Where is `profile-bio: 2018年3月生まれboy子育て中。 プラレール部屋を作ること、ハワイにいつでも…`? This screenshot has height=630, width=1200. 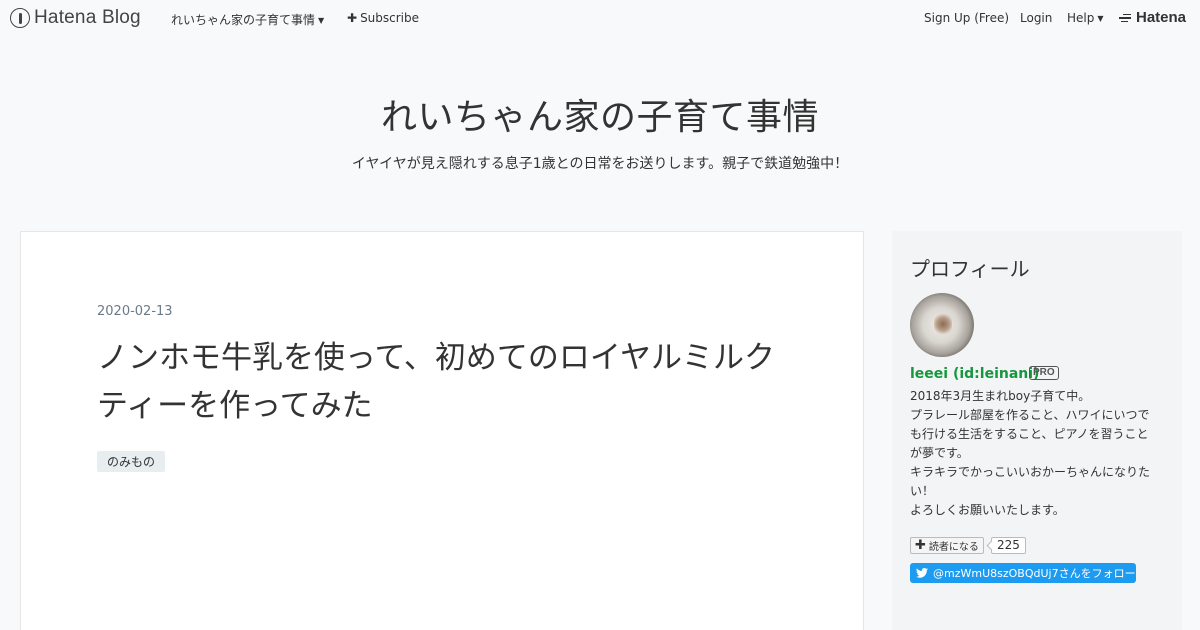 profile-bio: 2018年3月生まれboy子育て中。 プラレール部屋を作ること、ハワイにいつでも… is located at coordinates (1032, 453).